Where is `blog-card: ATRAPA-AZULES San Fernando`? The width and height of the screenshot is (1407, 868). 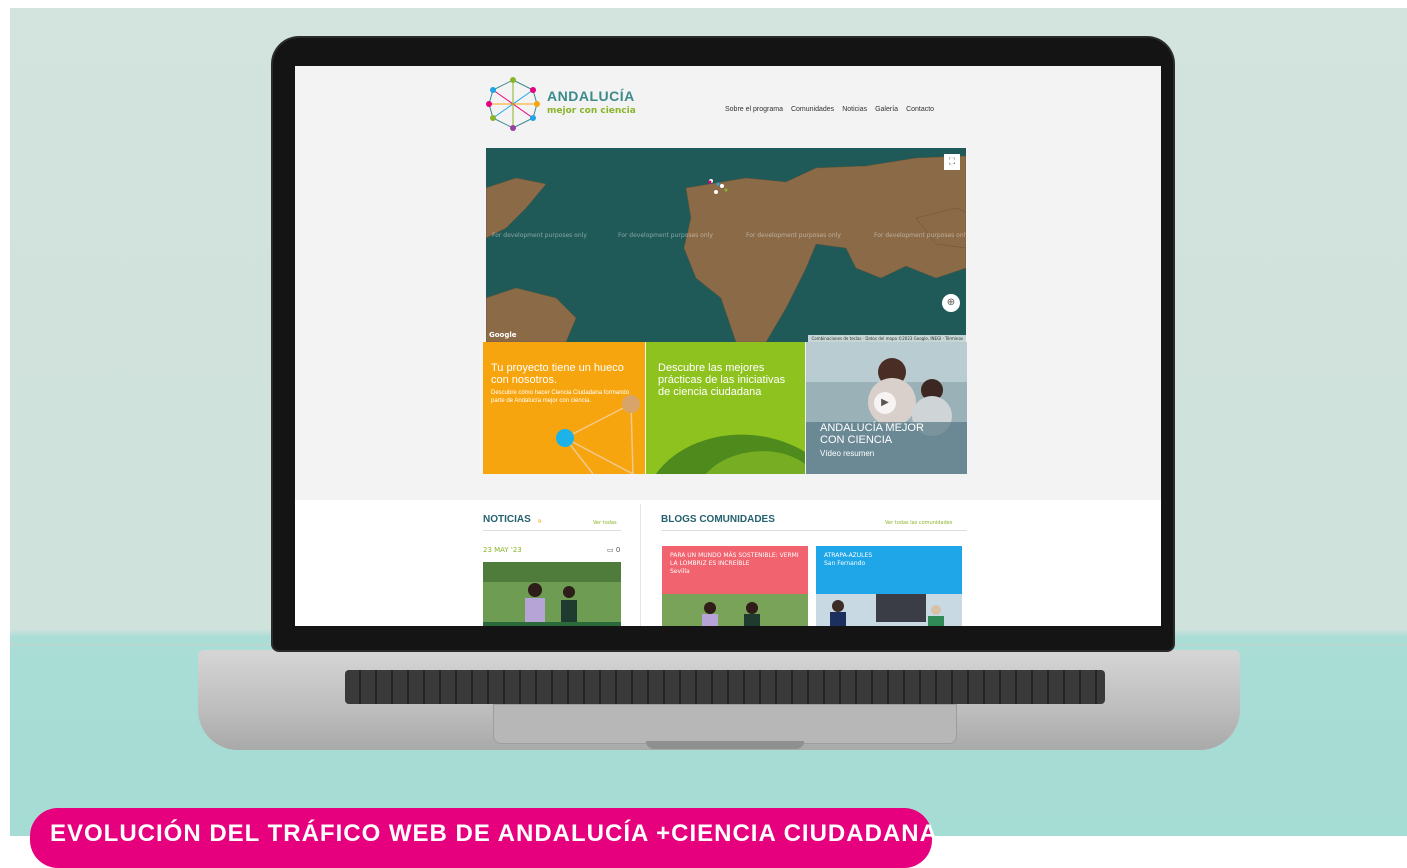 blog-card: ATRAPA-AZULES San Fernando is located at coordinates (889, 586).